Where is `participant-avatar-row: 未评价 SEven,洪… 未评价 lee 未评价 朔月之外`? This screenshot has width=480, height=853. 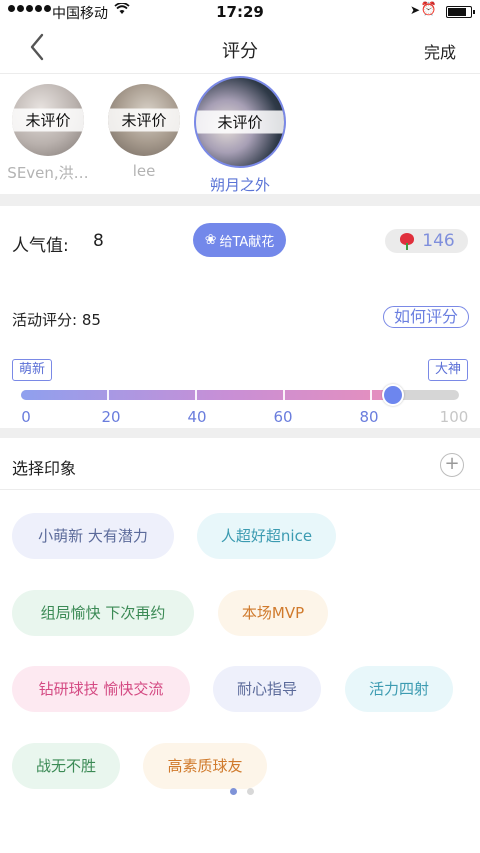 participant-avatar-row: 未评价 SEven,洪… 未评价 lee 未评价 朔月之外 is located at coordinates (240, 134).